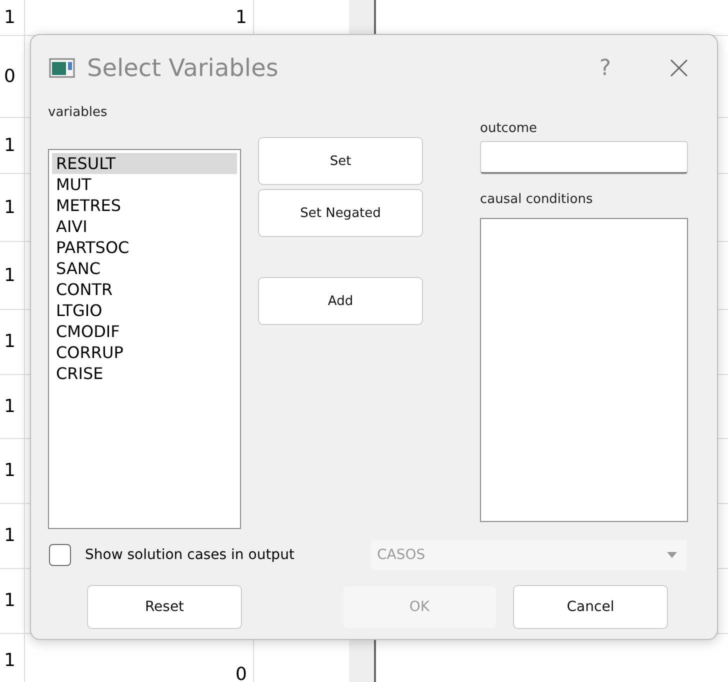  What do you see at coordinates (584, 157) in the screenshot?
I see `outcome-field` at bounding box center [584, 157].